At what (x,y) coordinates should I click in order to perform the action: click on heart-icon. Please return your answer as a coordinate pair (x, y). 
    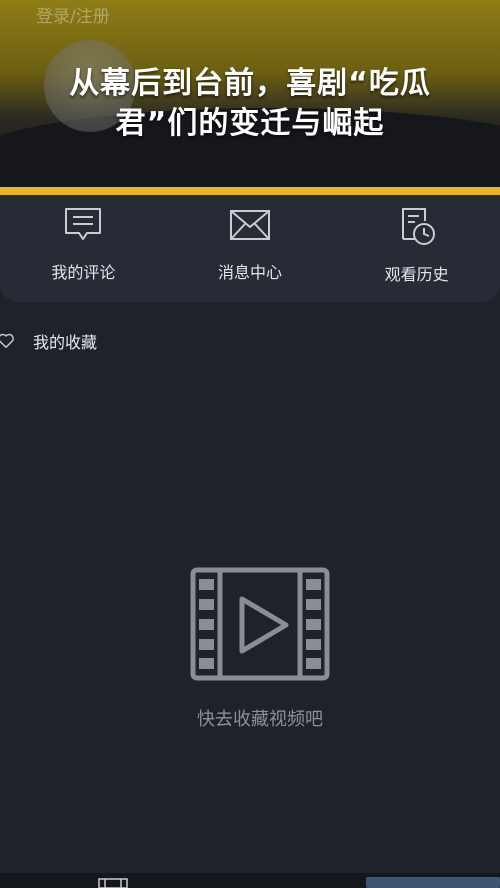
    Looking at the image, I should click on (7, 341).